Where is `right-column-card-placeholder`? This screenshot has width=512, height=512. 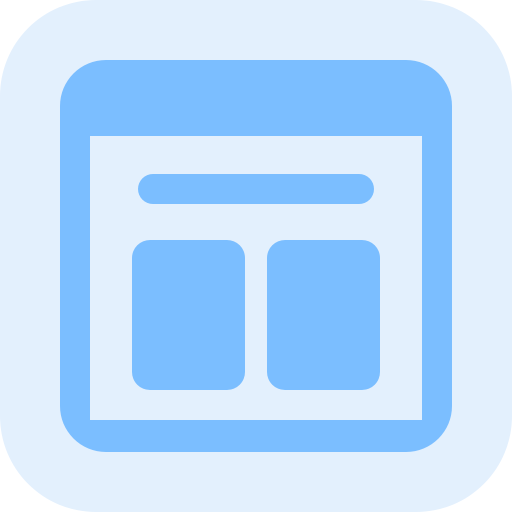 right-column-card-placeholder is located at coordinates (323, 315).